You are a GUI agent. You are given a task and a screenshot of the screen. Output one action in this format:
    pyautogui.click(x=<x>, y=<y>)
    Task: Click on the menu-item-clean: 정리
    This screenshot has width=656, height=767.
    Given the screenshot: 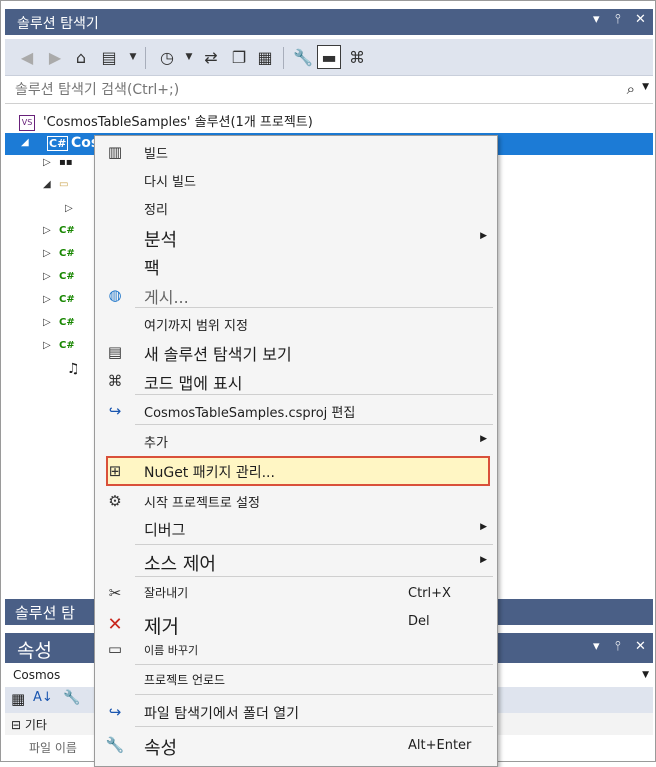 What is the action you would take?
    pyautogui.click(x=296, y=208)
    